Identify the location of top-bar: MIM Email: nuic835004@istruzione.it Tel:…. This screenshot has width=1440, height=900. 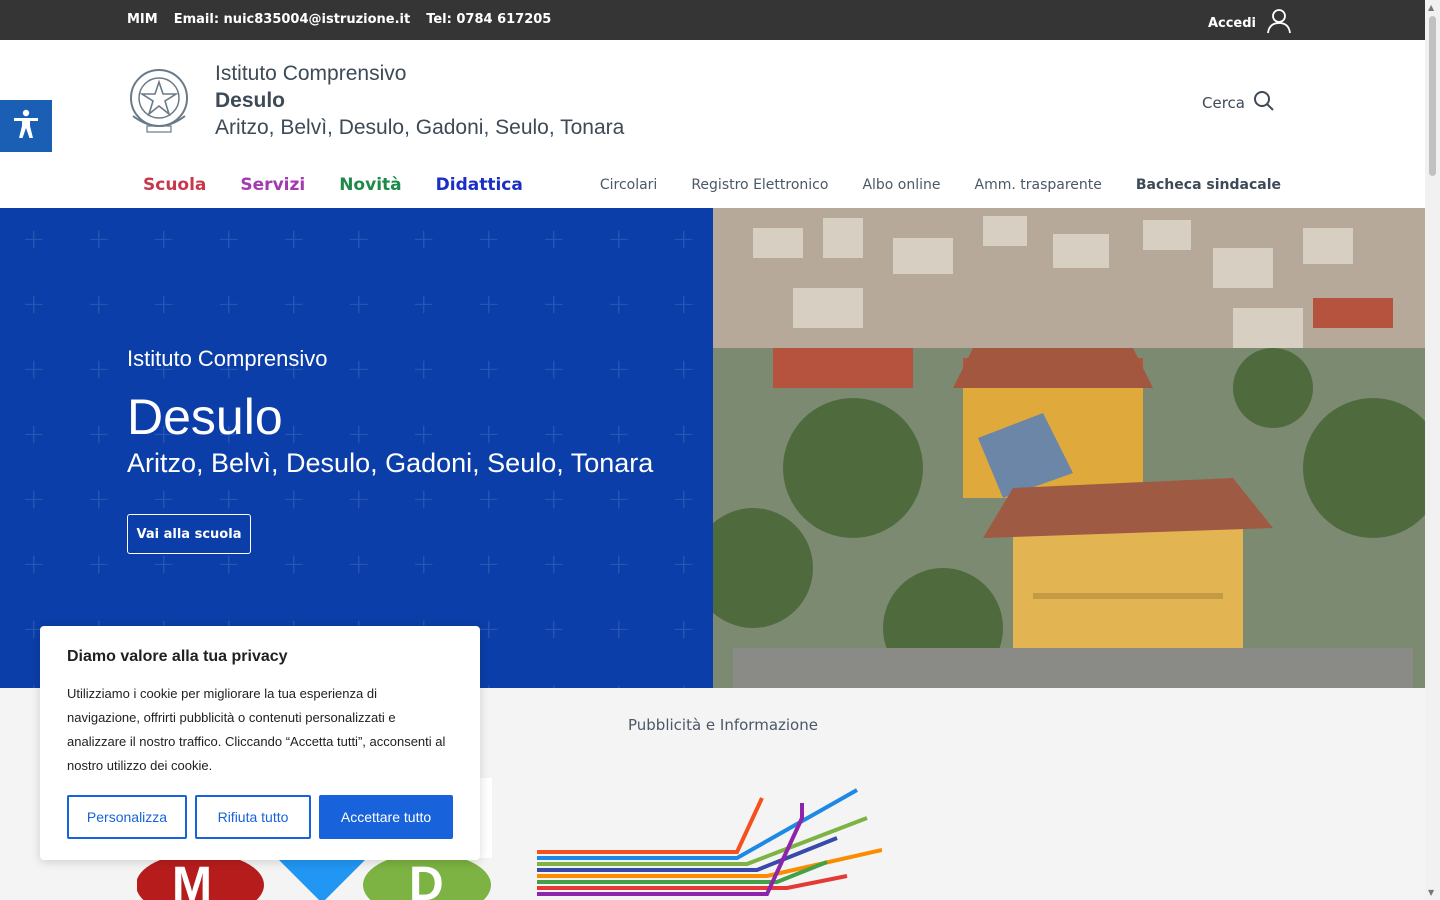
(712, 20).